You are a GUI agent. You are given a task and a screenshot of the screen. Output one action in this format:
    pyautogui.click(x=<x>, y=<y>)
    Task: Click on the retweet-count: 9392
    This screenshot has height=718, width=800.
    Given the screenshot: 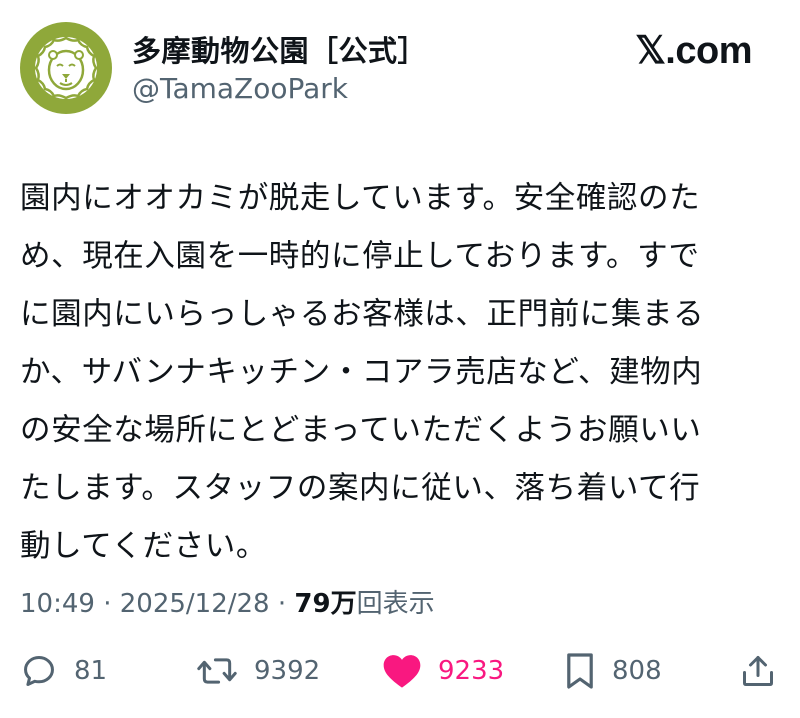 What is the action you would take?
    pyautogui.click(x=287, y=671)
    